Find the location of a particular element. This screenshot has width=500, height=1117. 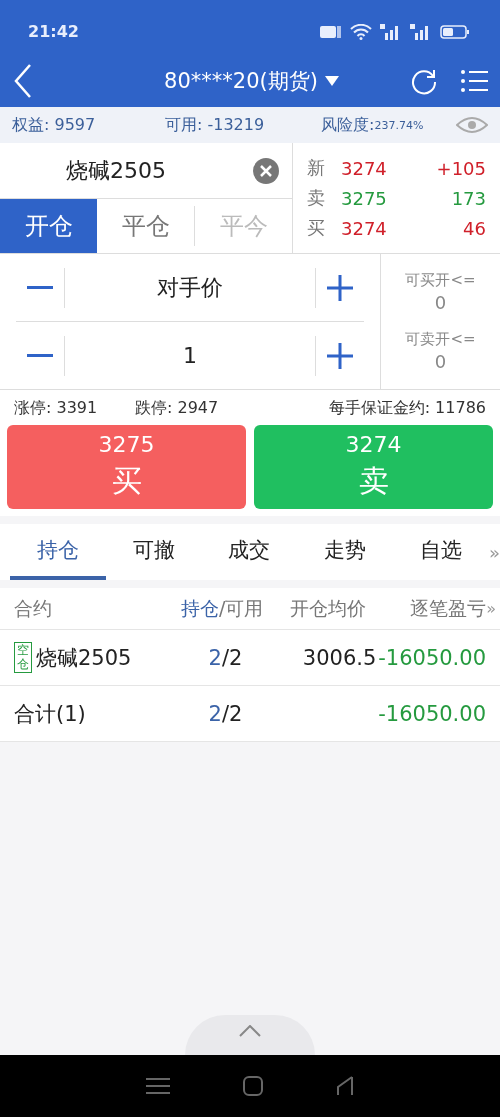

available-text: 可用: -13219 is located at coordinates (215, 125).